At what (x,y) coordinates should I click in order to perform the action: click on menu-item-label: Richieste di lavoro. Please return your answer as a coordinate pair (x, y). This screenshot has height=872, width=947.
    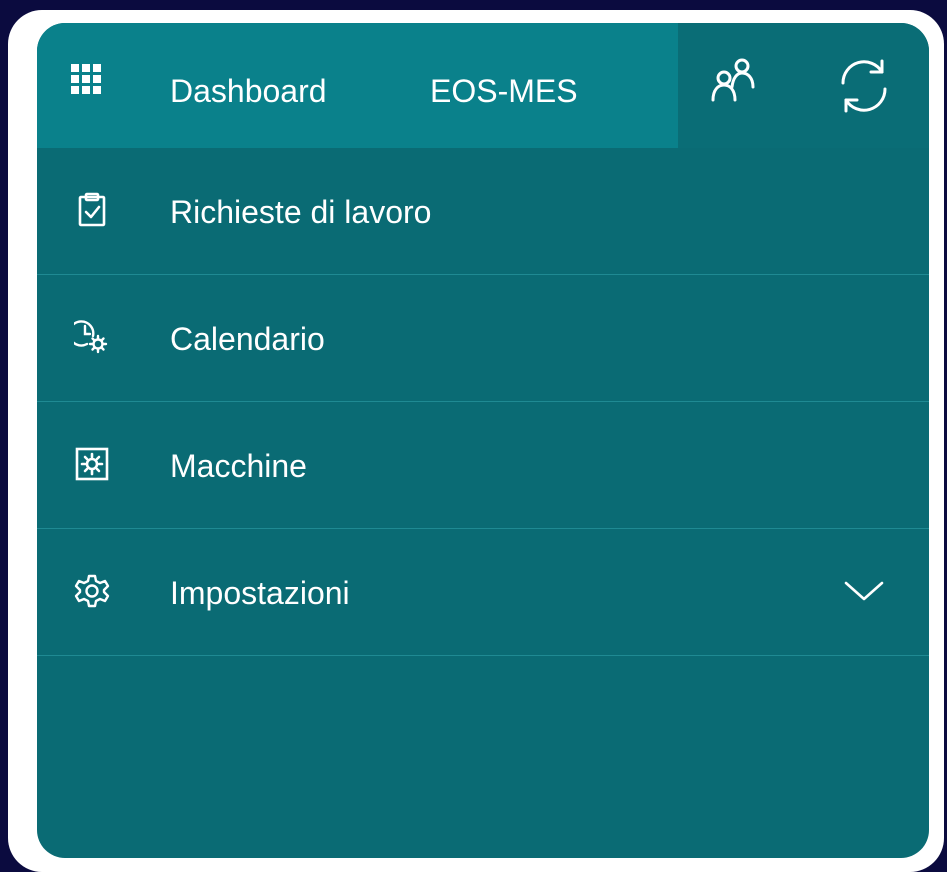
    Looking at the image, I should click on (301, 212).